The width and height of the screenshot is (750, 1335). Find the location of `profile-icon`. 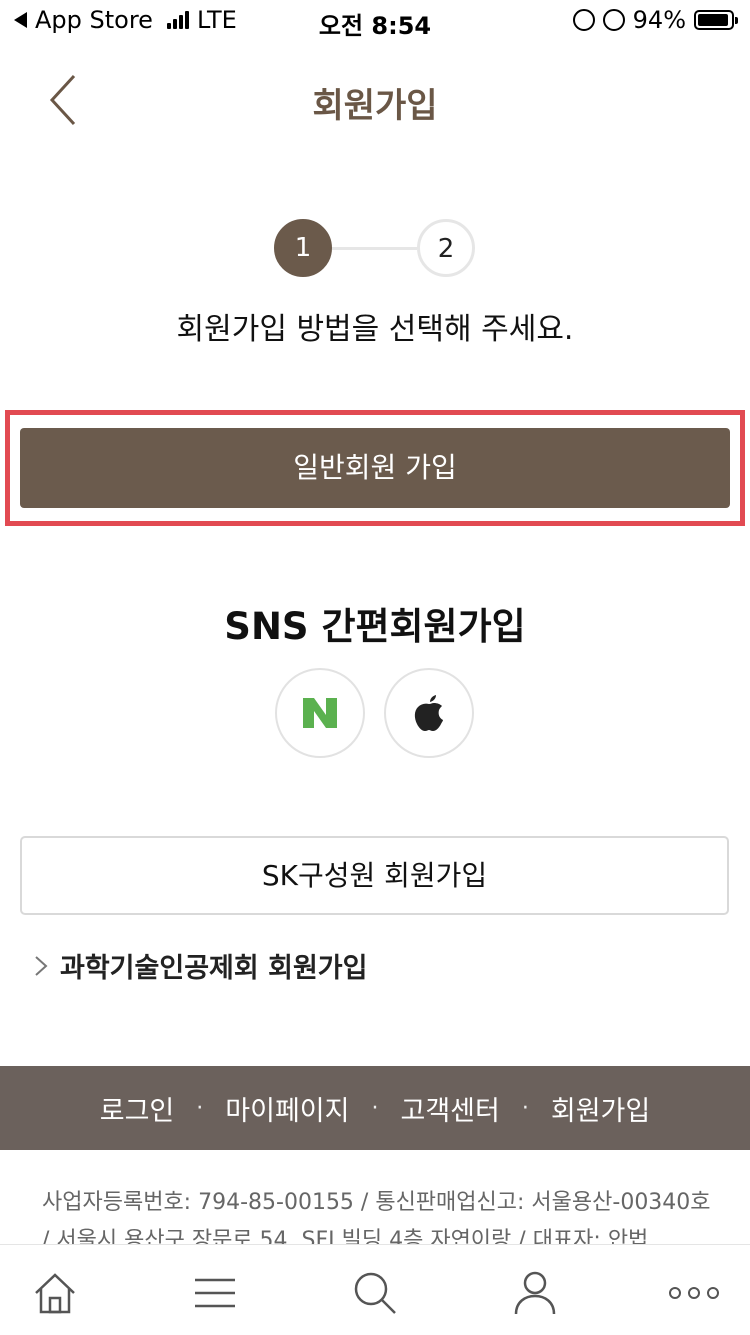

profile-icon is located at coordinates (535, 1293).